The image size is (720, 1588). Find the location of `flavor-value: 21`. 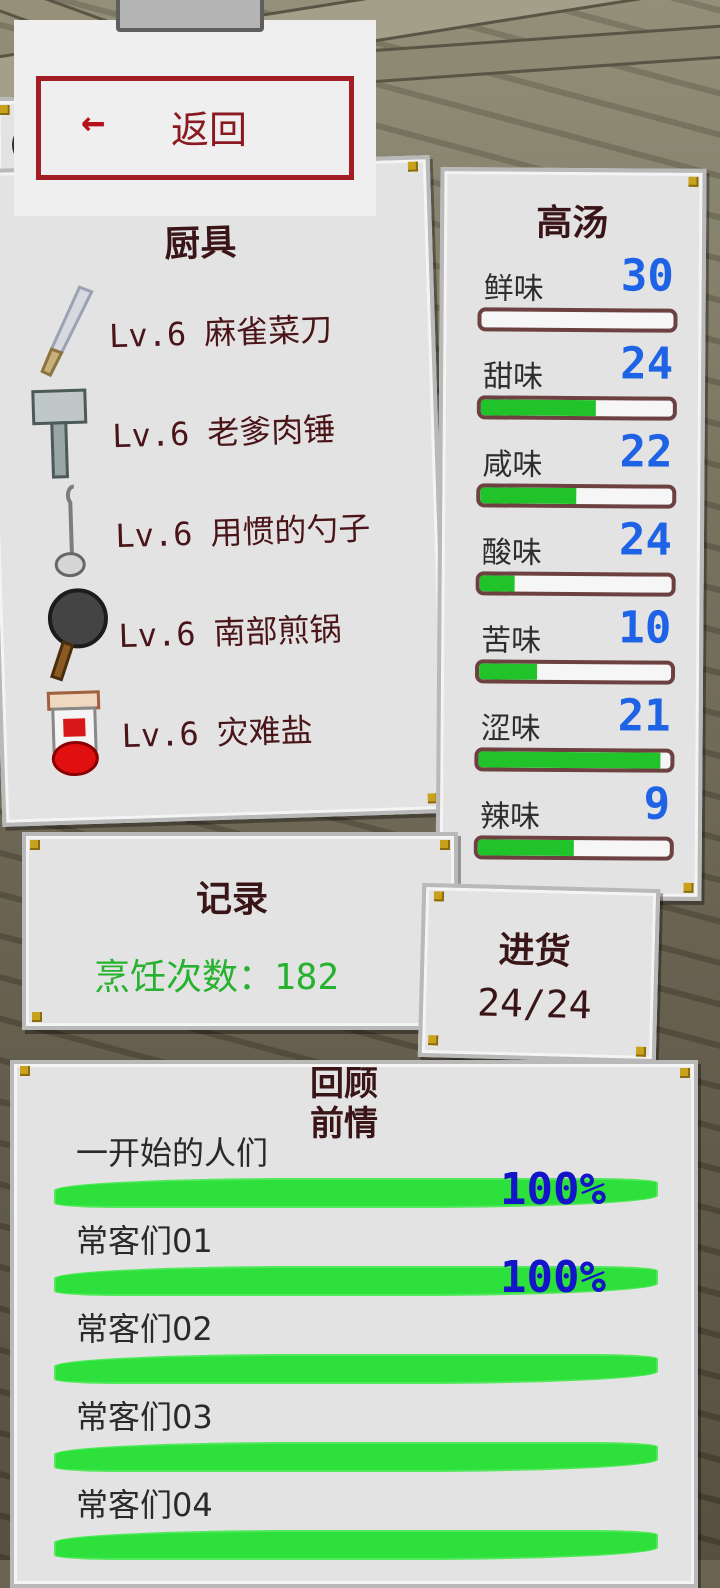

flavor-value: 21 is located at coordinates (644, 715).